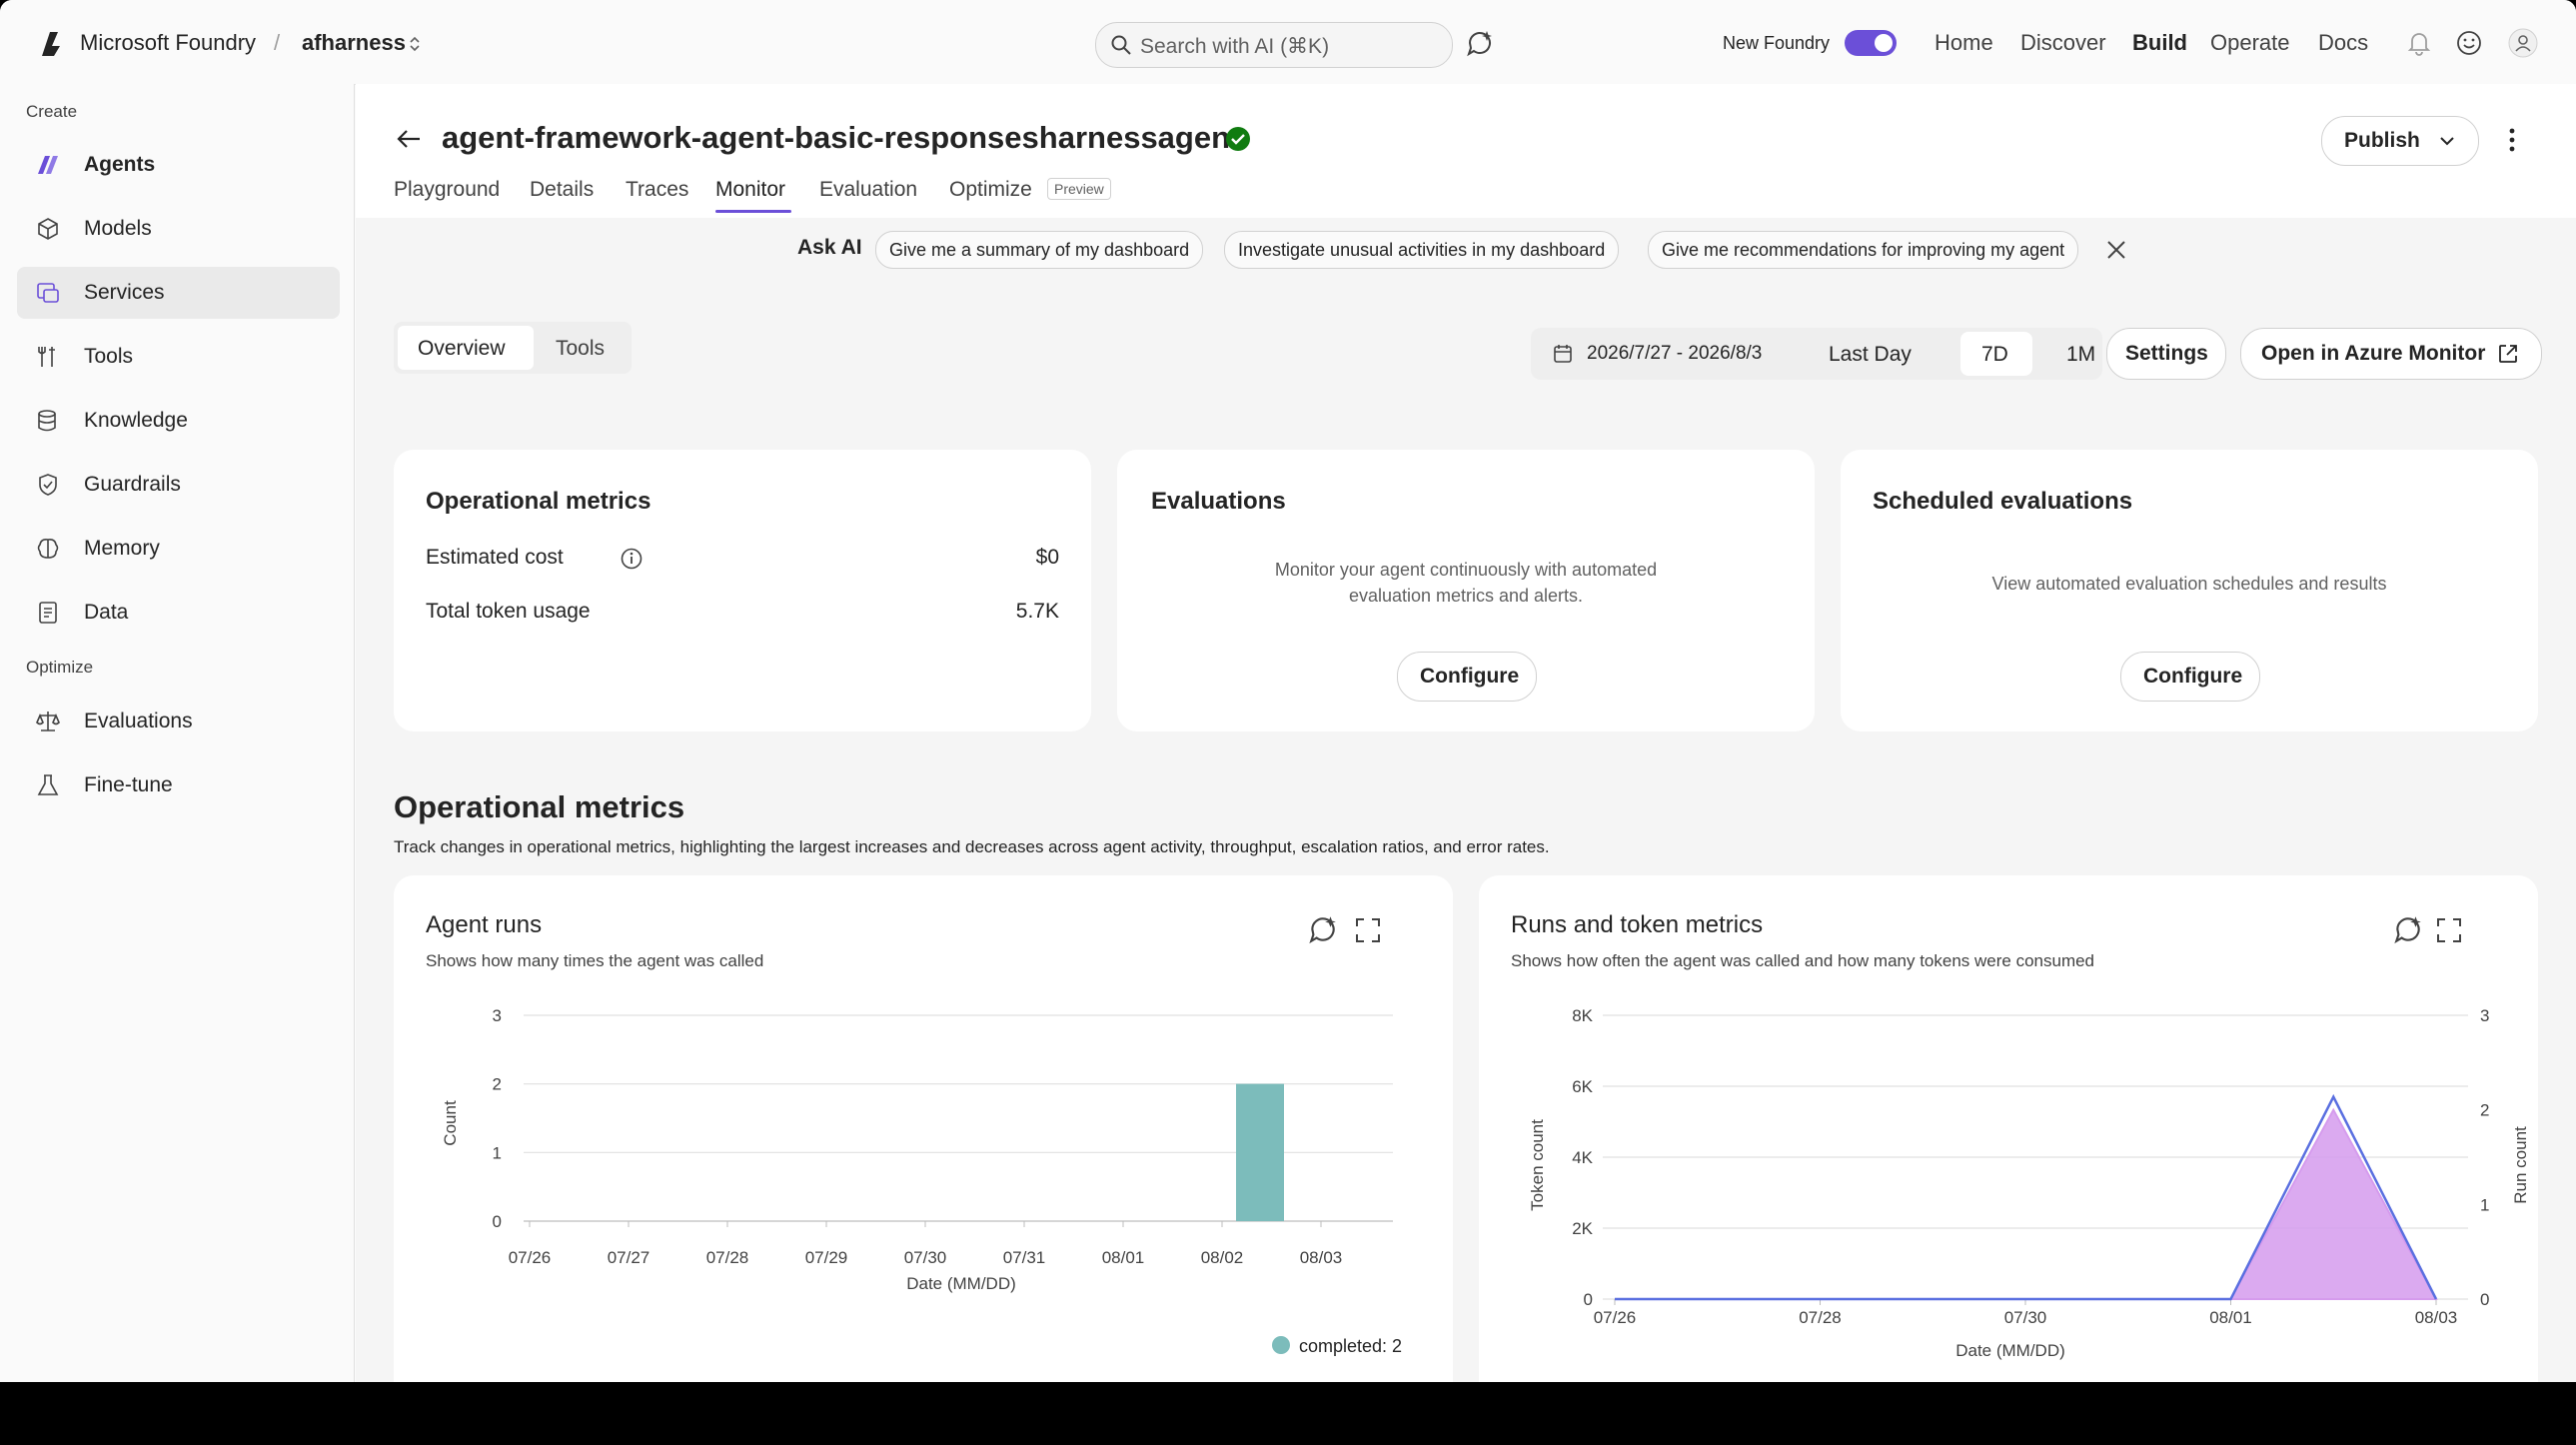 Image resolution: width=2576 pixels, height=1445 pixels. I want to click on sidebar-item-label: Models, so click(118, 228).